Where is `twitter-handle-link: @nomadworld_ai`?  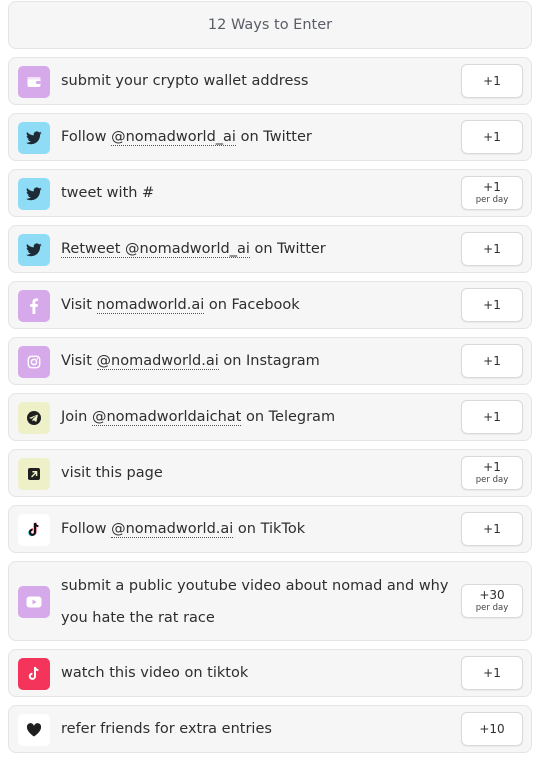
twitter-handle-link: @nomadworld_ai is located at coordinates (173, 137).